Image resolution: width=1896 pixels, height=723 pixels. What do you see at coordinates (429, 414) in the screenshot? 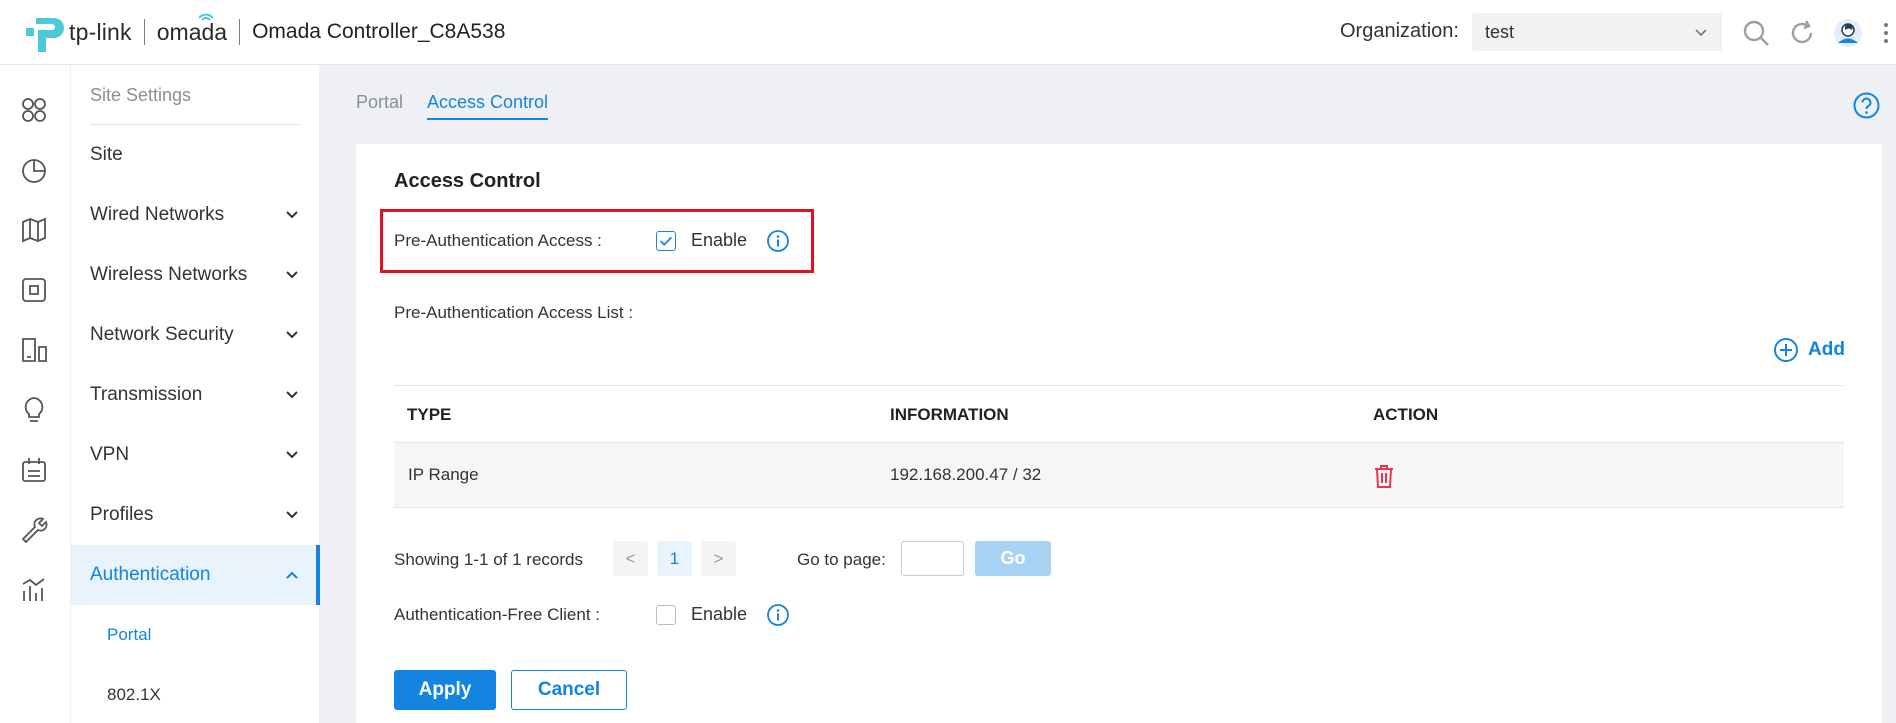
I see `column-header-type: TYPE` at bounding box center [429, 414].